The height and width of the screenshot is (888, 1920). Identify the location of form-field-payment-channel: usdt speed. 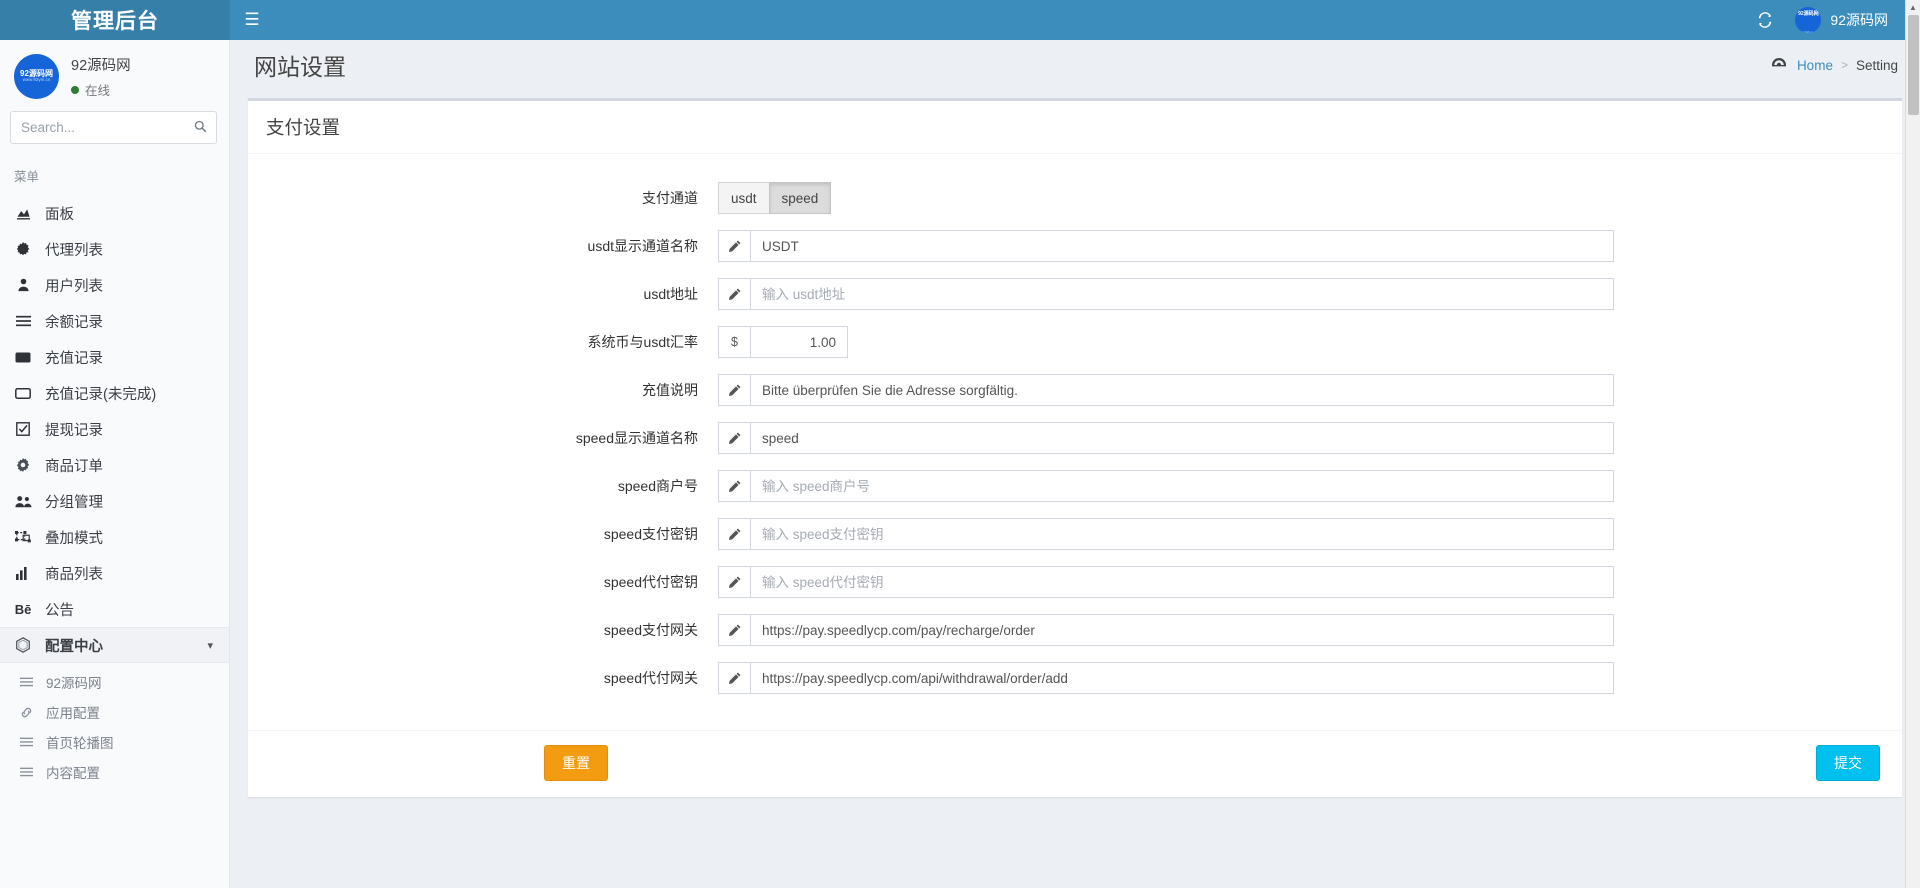
(1310, 198).